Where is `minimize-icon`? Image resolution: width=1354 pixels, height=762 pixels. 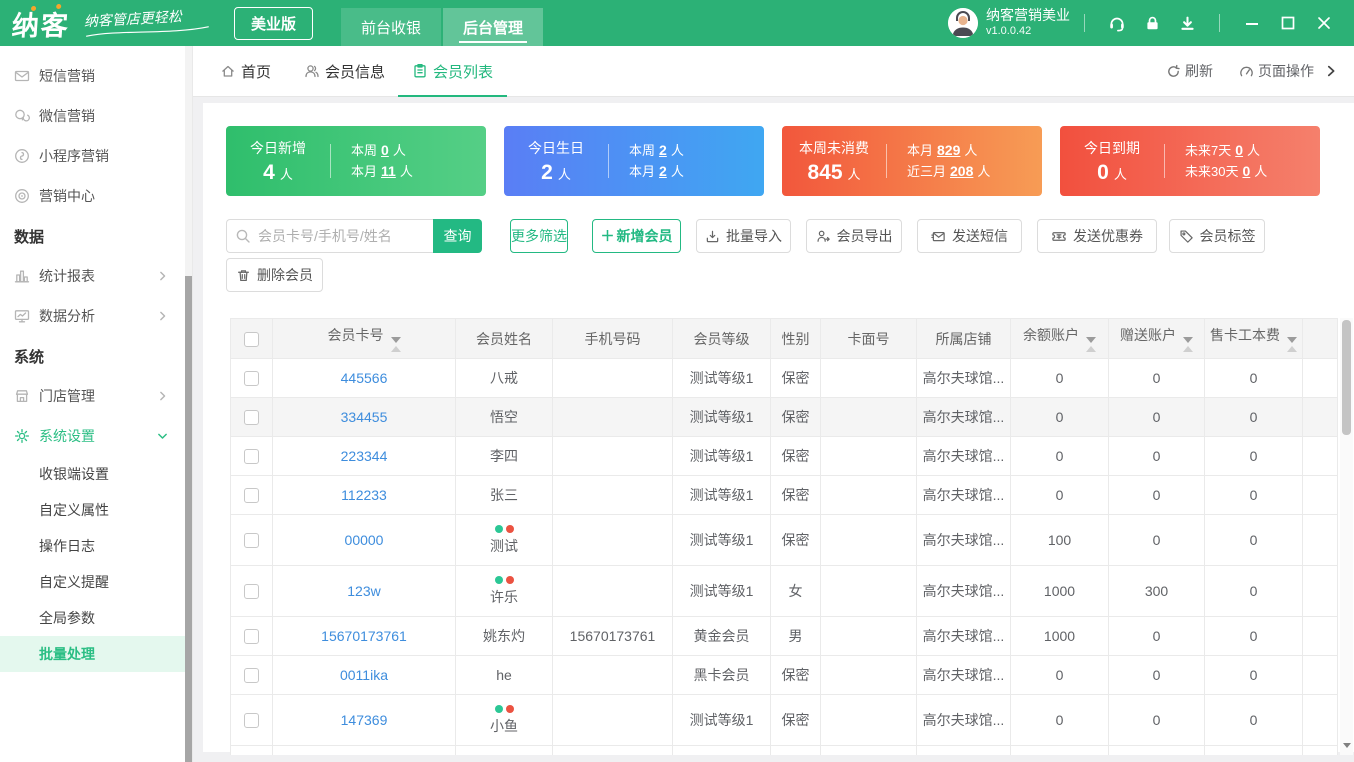
minimize-icon is located at coordinates (1252, 23).